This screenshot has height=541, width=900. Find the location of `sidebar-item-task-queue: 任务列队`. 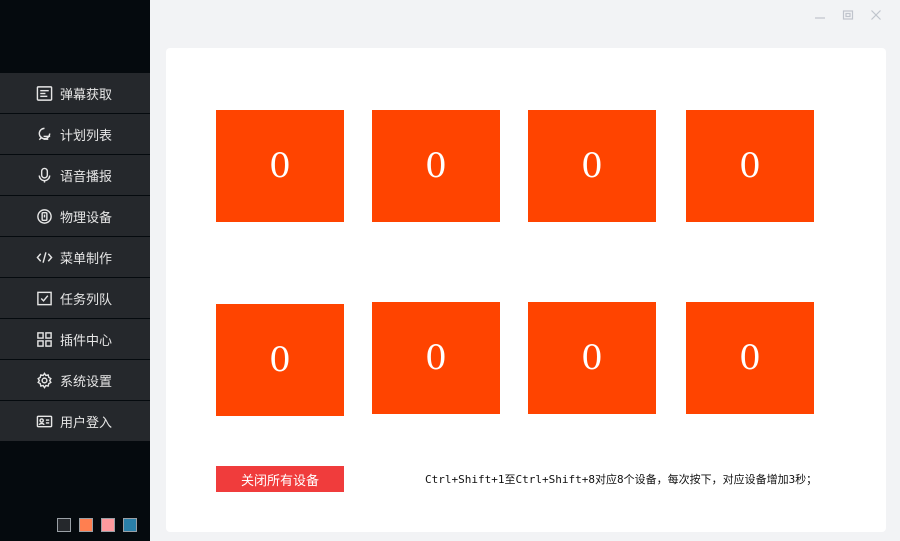

sidebar-item-task-queue: 任务列队 is located at coordinates (75, 298).